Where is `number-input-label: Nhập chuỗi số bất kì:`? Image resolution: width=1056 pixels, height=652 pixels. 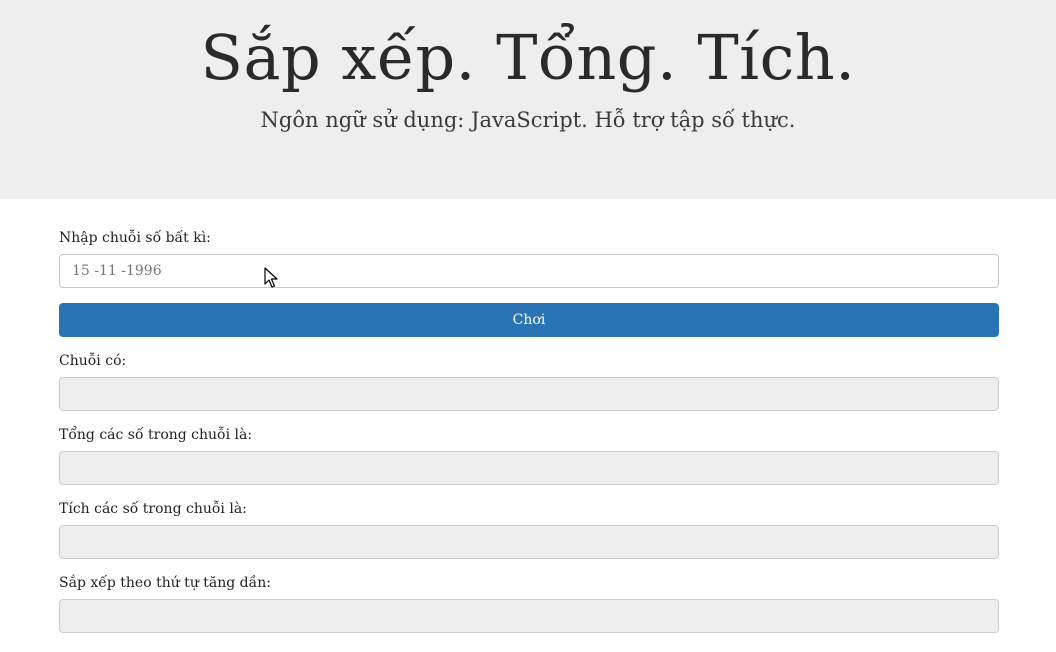
number-input-label: Nhập chuỗi số bất kì: is located at coordinates (135, 238).